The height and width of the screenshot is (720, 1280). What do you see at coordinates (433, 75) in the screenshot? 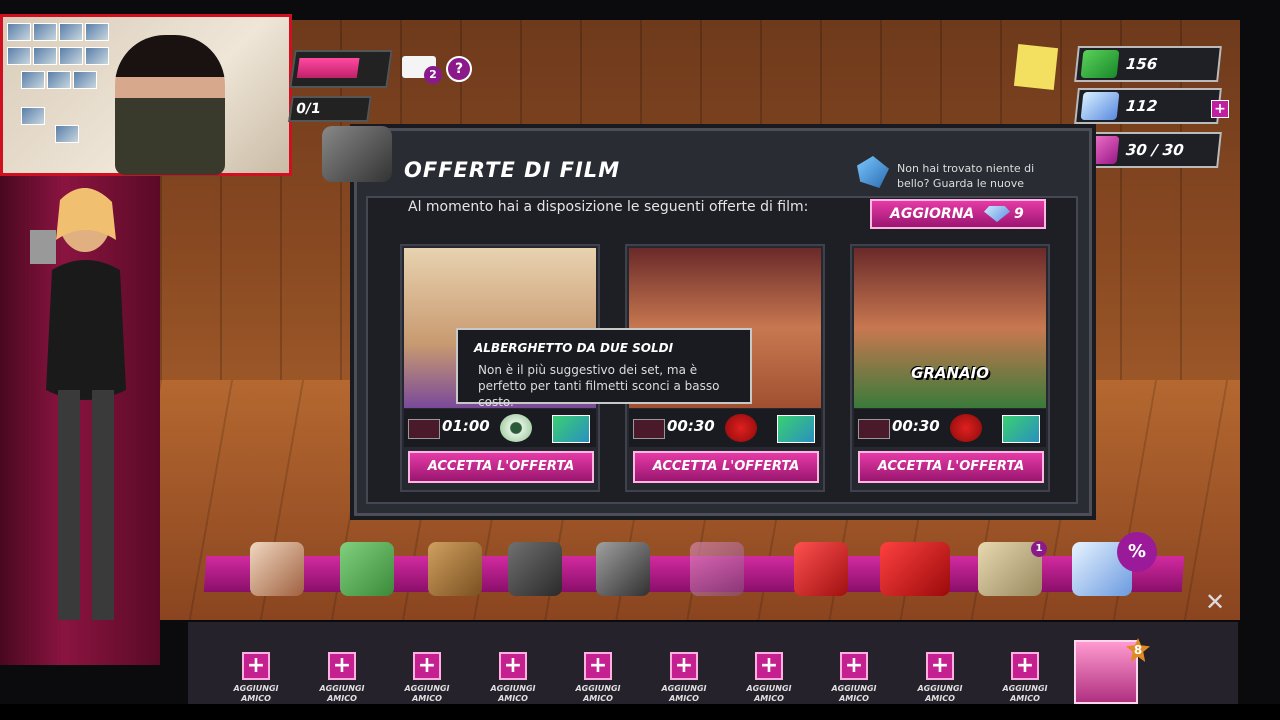
I see `mail-badge: 2` at bounding box center [433, 75].